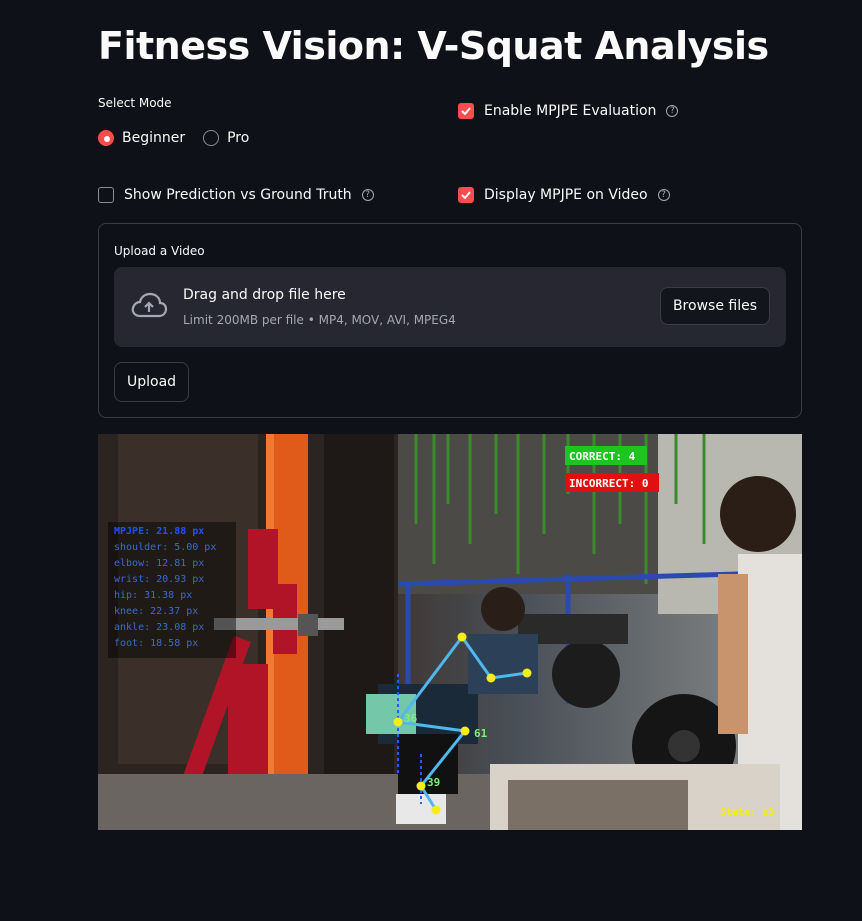 The image size is (862, 921). I want to click on dropzone-title: Drag and drop file here, so click(264, 295).